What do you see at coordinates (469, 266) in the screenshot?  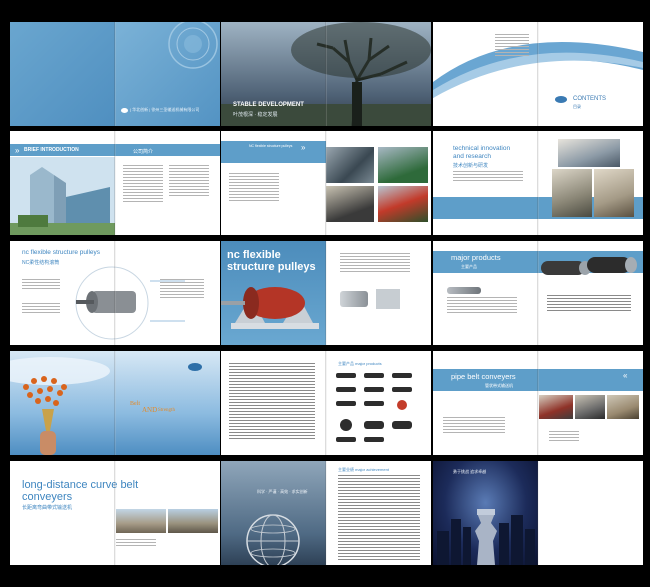 I see `major-subheading: 主要产品` at bounding box center [469, 266].